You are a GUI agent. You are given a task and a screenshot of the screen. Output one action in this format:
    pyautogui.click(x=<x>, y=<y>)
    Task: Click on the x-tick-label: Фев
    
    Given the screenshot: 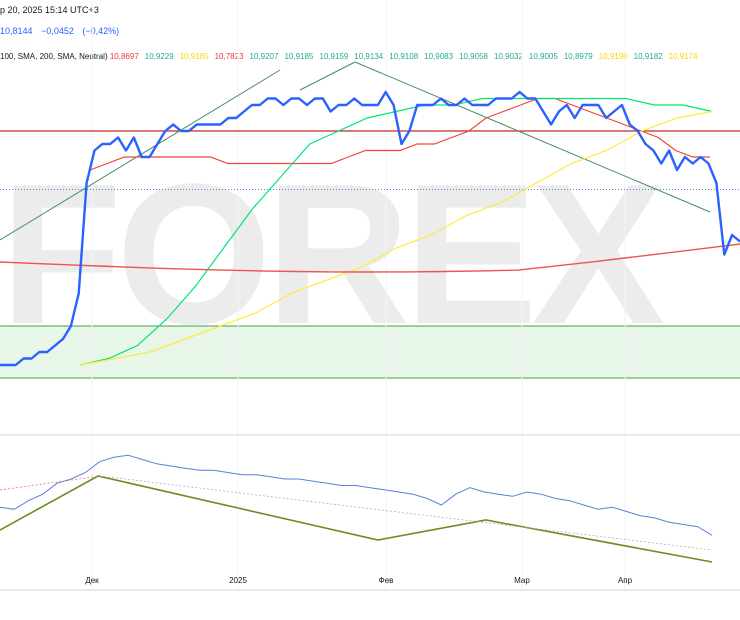 What is the action you would take?
    pyautogui.click(x=386, y=580)
    